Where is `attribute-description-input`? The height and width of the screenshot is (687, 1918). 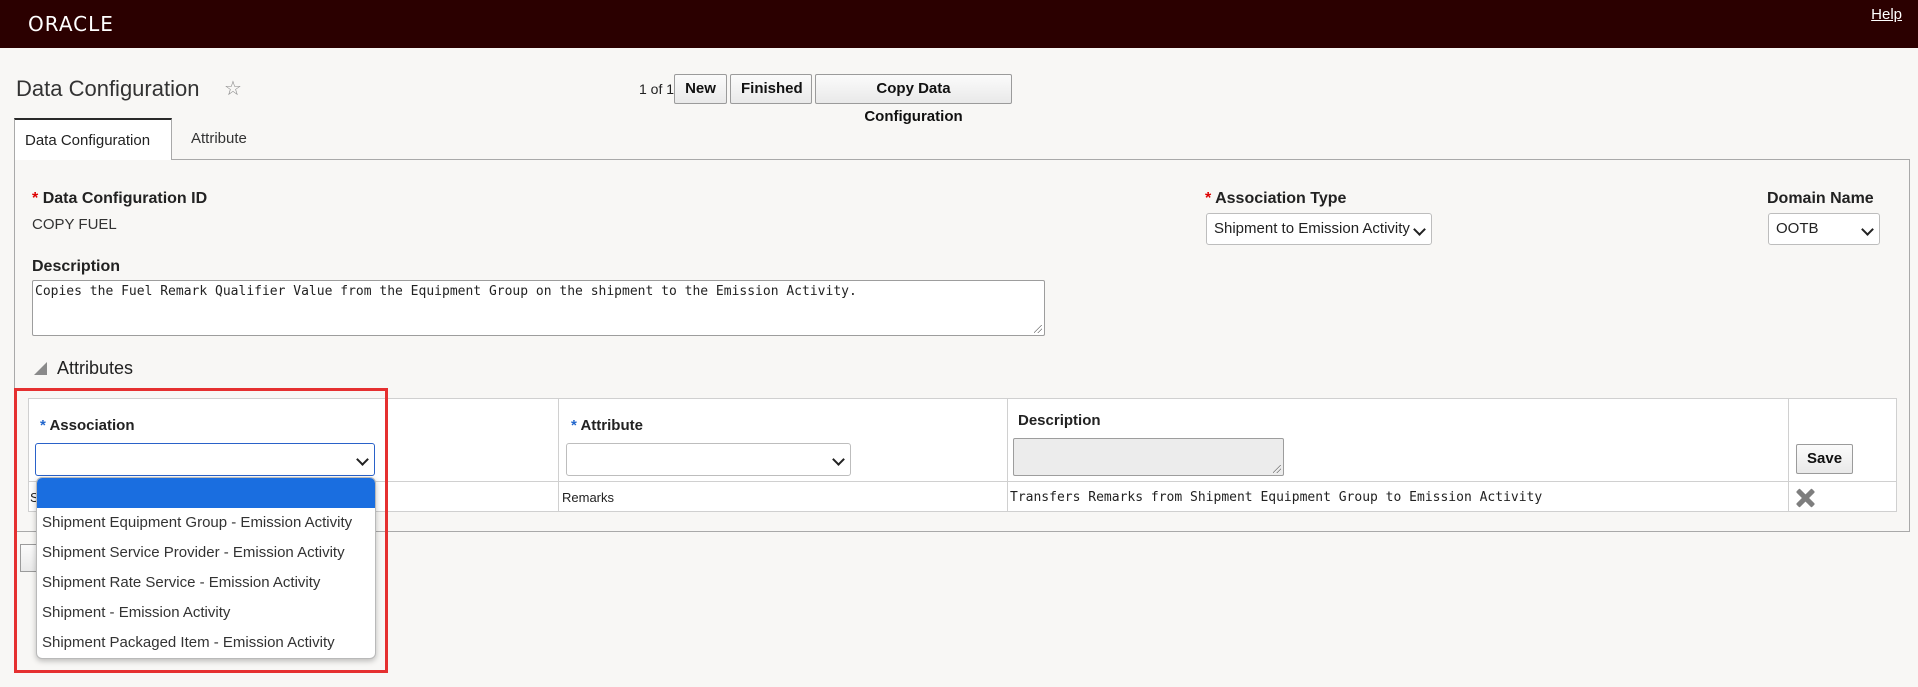
attribute-description-input is located at coordinates (1148, 457).